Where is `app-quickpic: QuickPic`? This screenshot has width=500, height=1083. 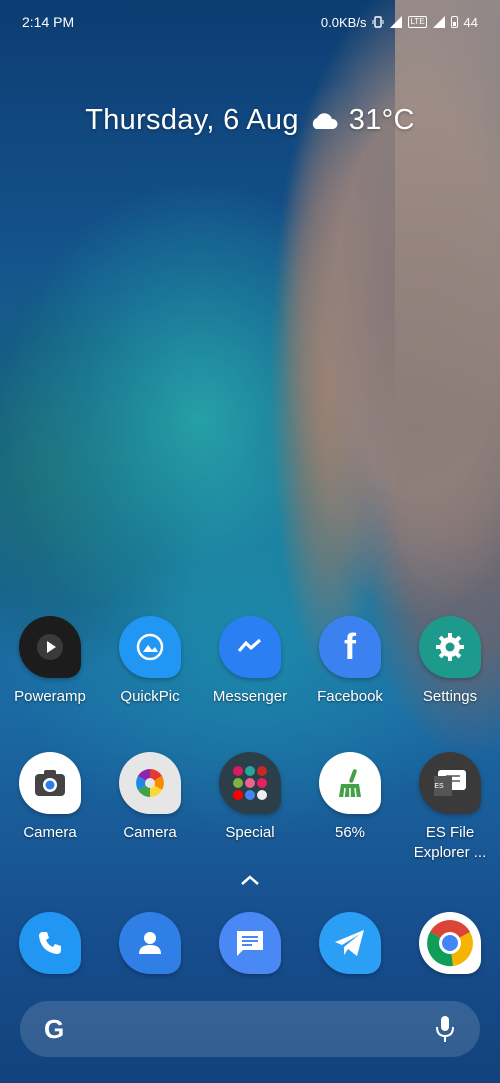 app-quickpic: QuickPic is located at coordinates (150, 661).